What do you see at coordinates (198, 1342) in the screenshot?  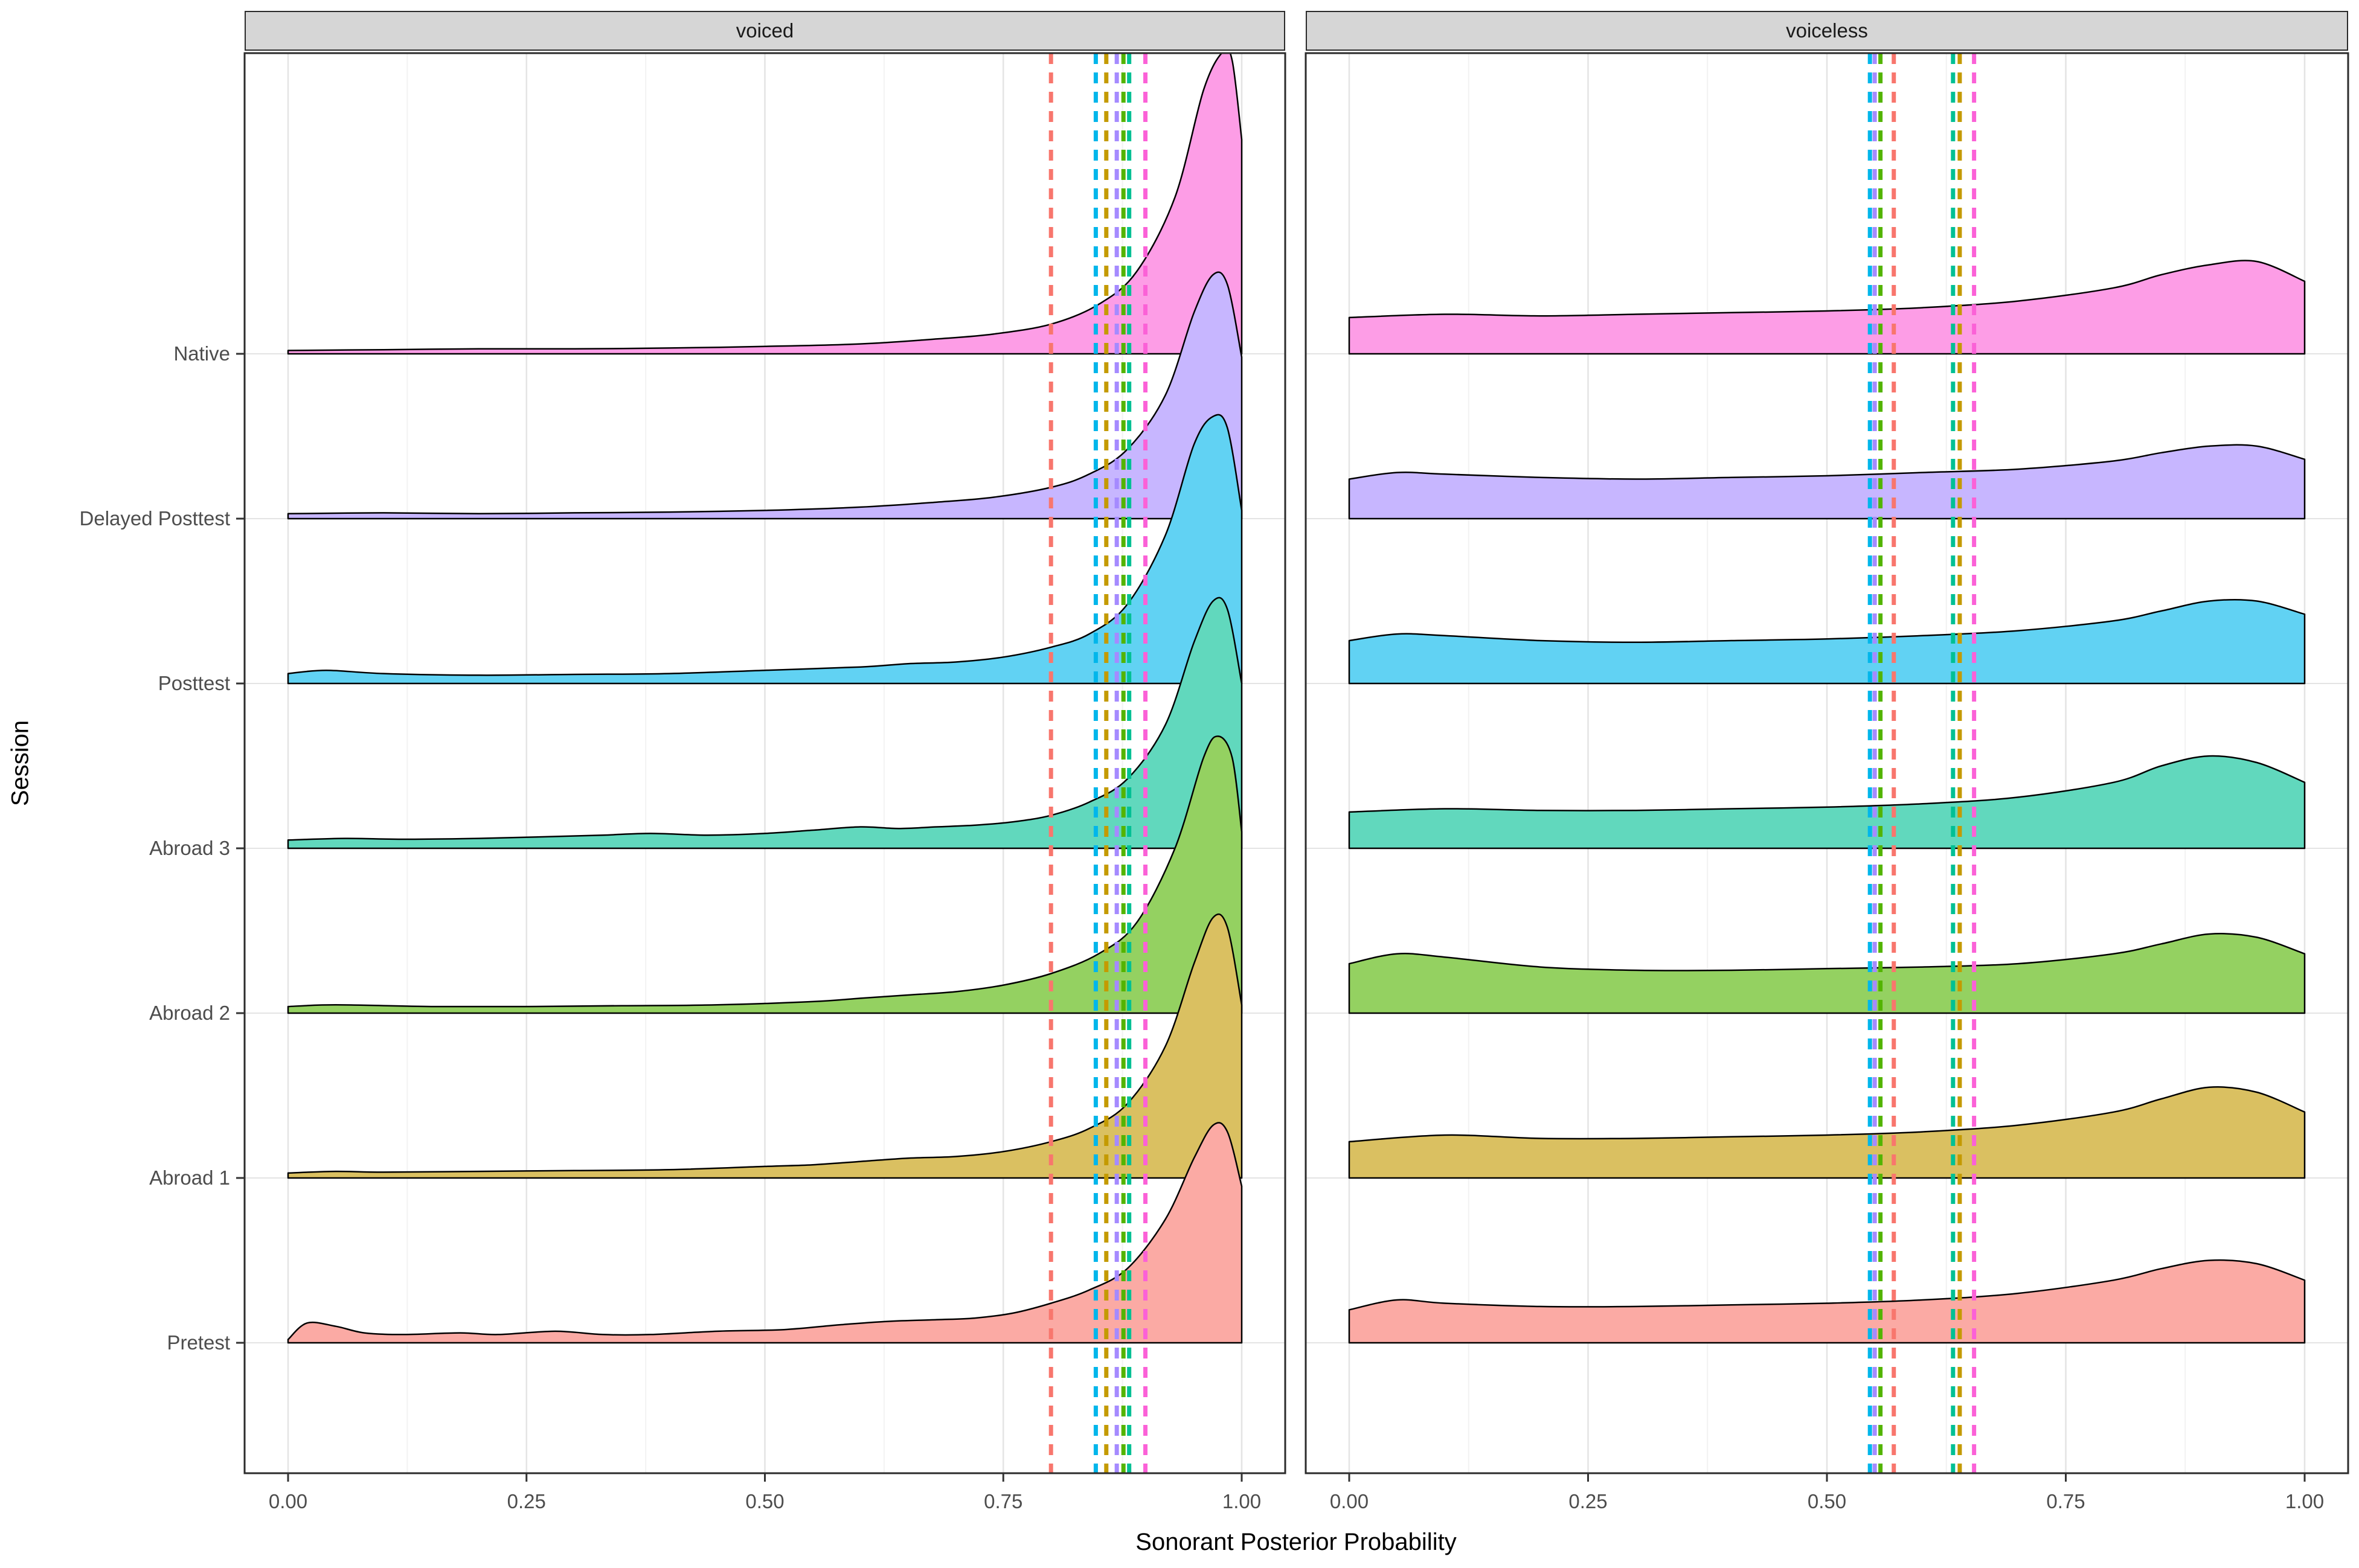 I see `y-tick-label-pretest: Pretest` at bounding box center [198, 1342].